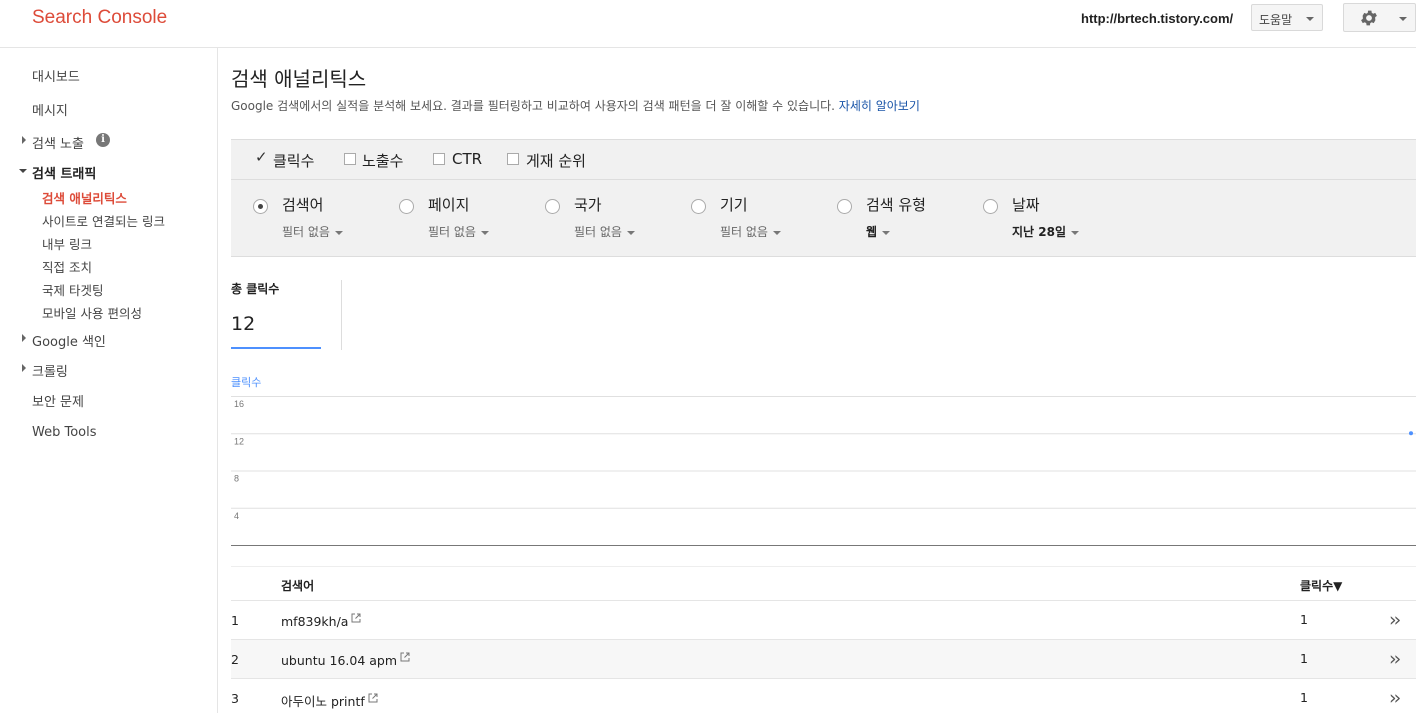 This screenshot has width=1416, height=713. What do you see at coordinates (1026, 204) in the screenshot?
I see `group-dates-label: 날짜` at bounding box center [1026, 204].